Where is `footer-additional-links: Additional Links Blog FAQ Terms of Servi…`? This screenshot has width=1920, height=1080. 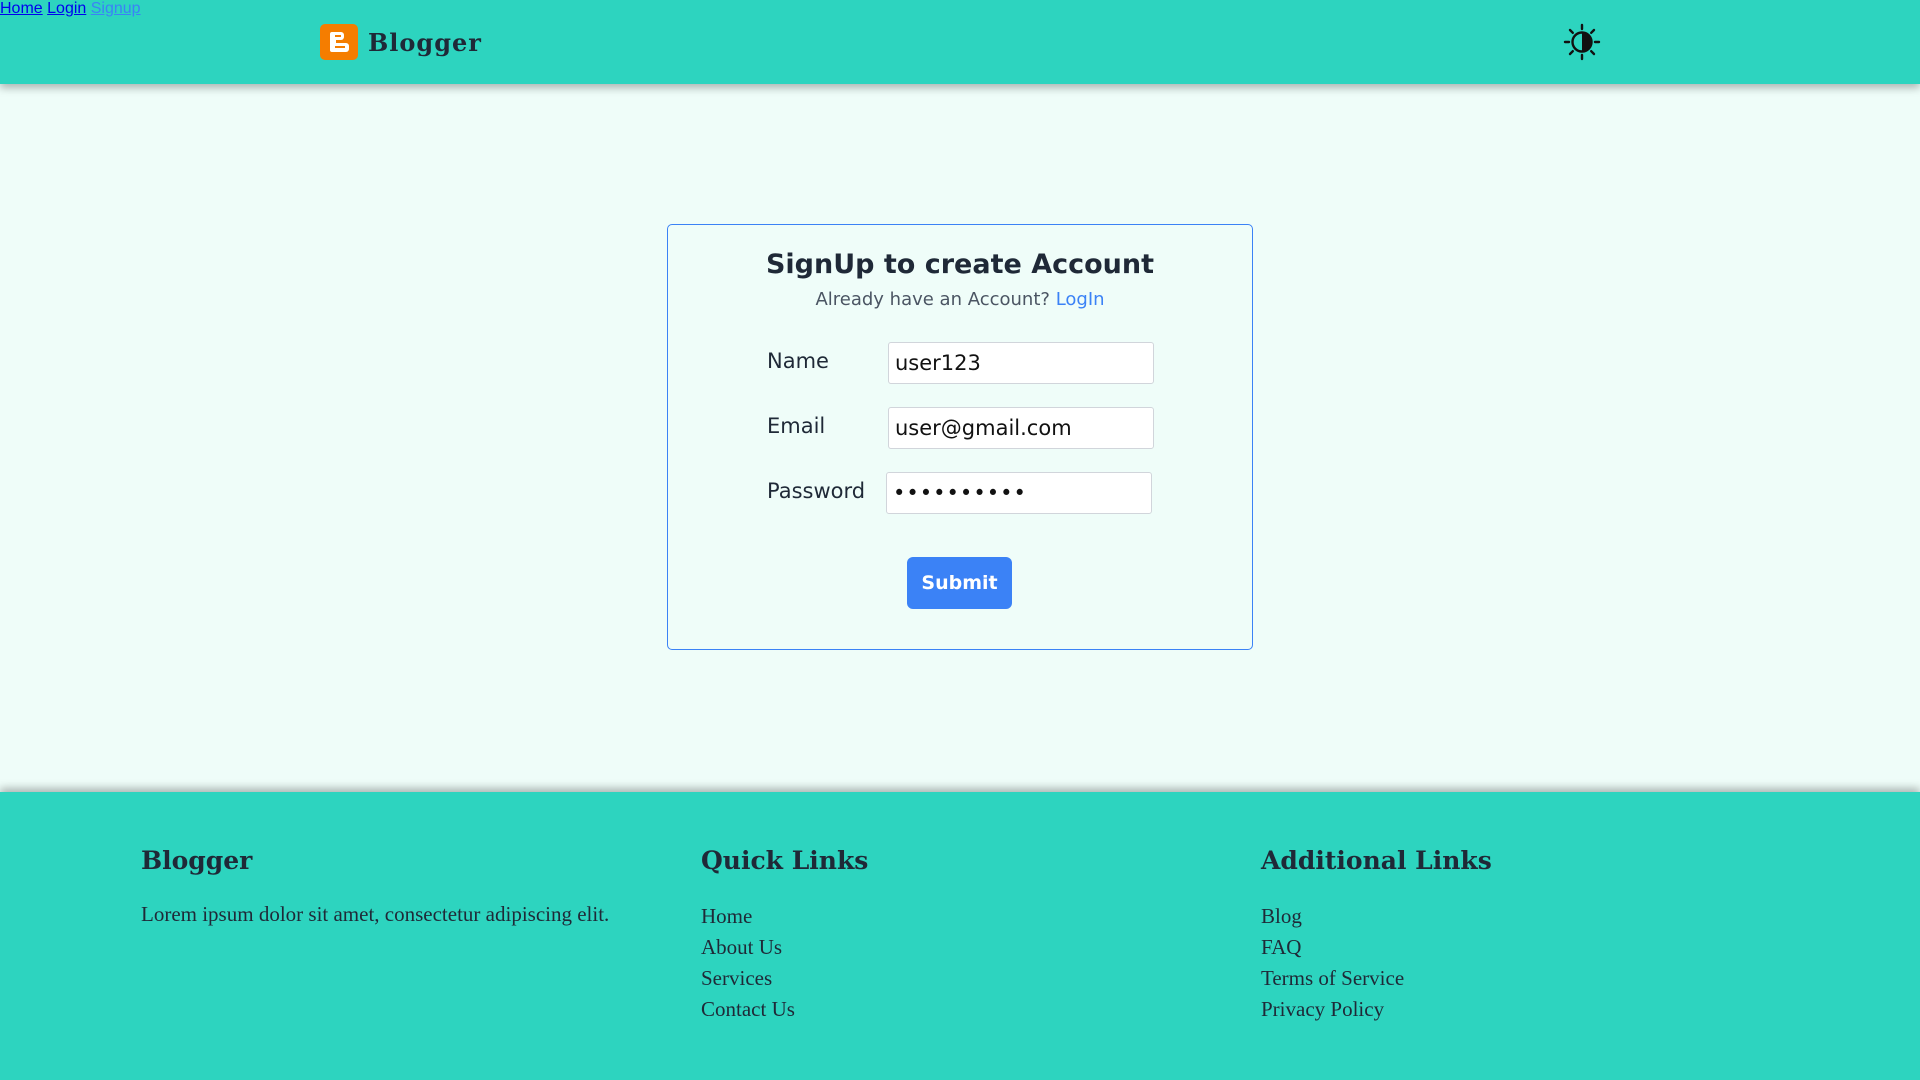 footer-additional-links: Additional Links Blog FAQ Terms of Servi… is located at coordinates (1376, 935).